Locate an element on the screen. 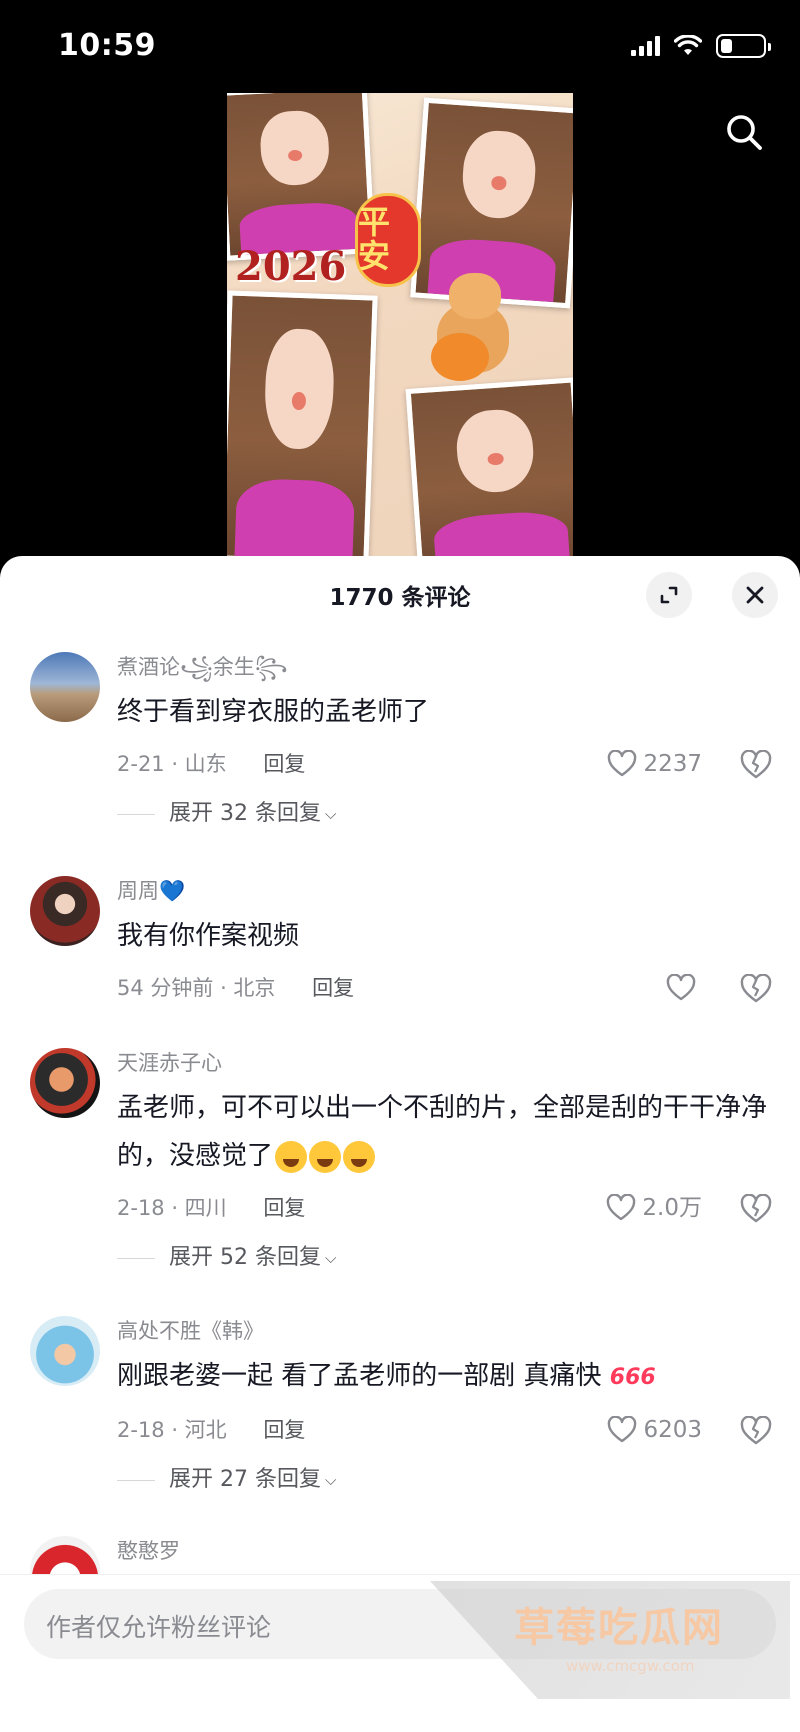 This screenshot has width=800, height=1732. comment-text: 终于看到穿衣服的孟老师了 is located at coordinates (273, 712).